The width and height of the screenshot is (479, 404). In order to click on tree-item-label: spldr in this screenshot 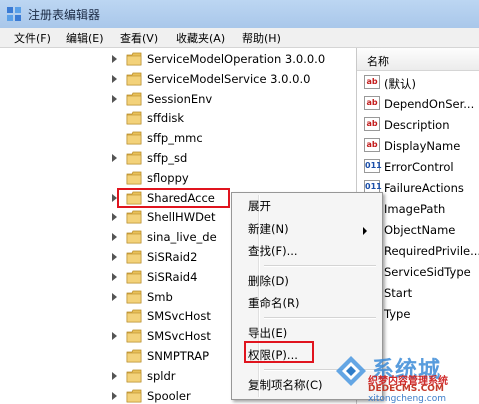, I will do `click(161, 375)`.